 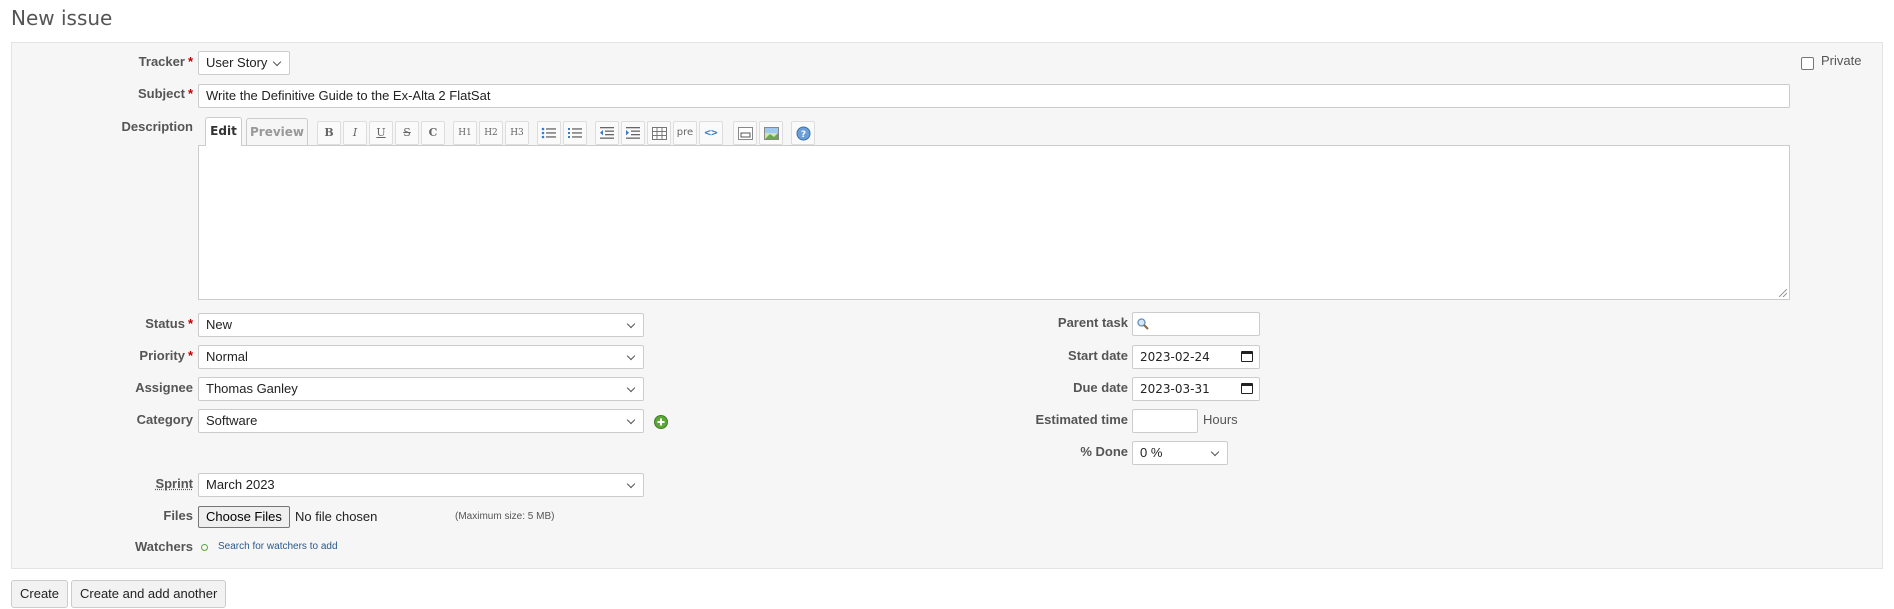 What do you see at coordinates (381, 133) in the screenshot?
I see `underline-button: U` at bounding box center [381, 133].